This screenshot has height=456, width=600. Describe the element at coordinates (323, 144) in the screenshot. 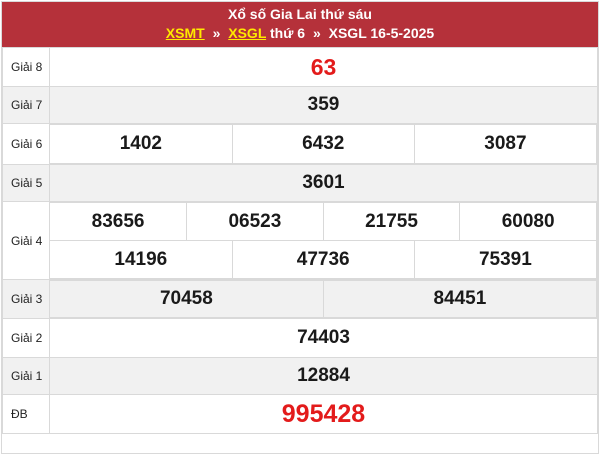

I see `prize-number: 6432` at that location.